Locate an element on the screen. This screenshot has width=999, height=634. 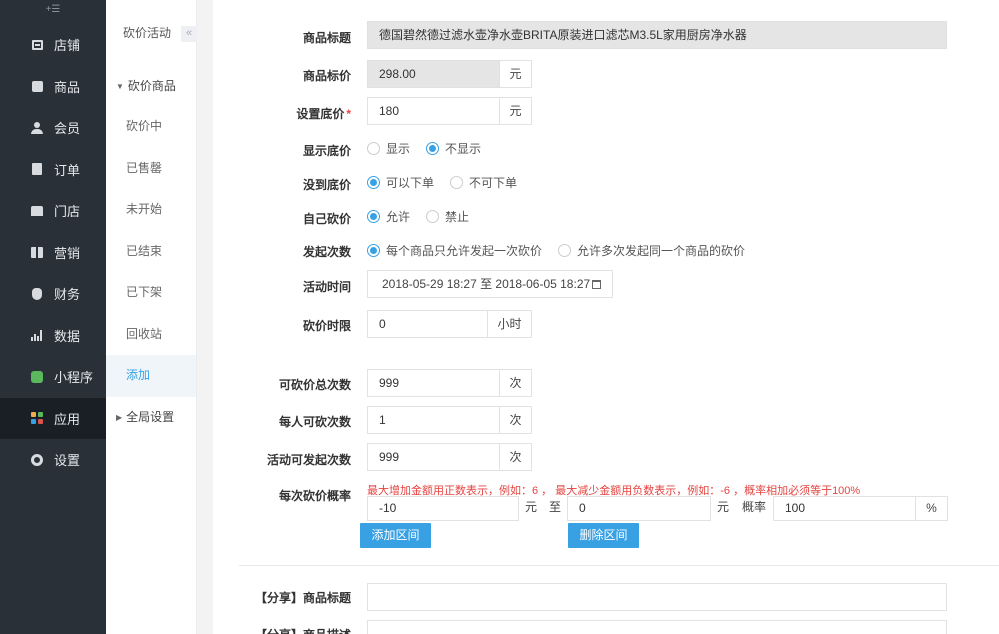
section-divider is located at coordinates (619, 565).